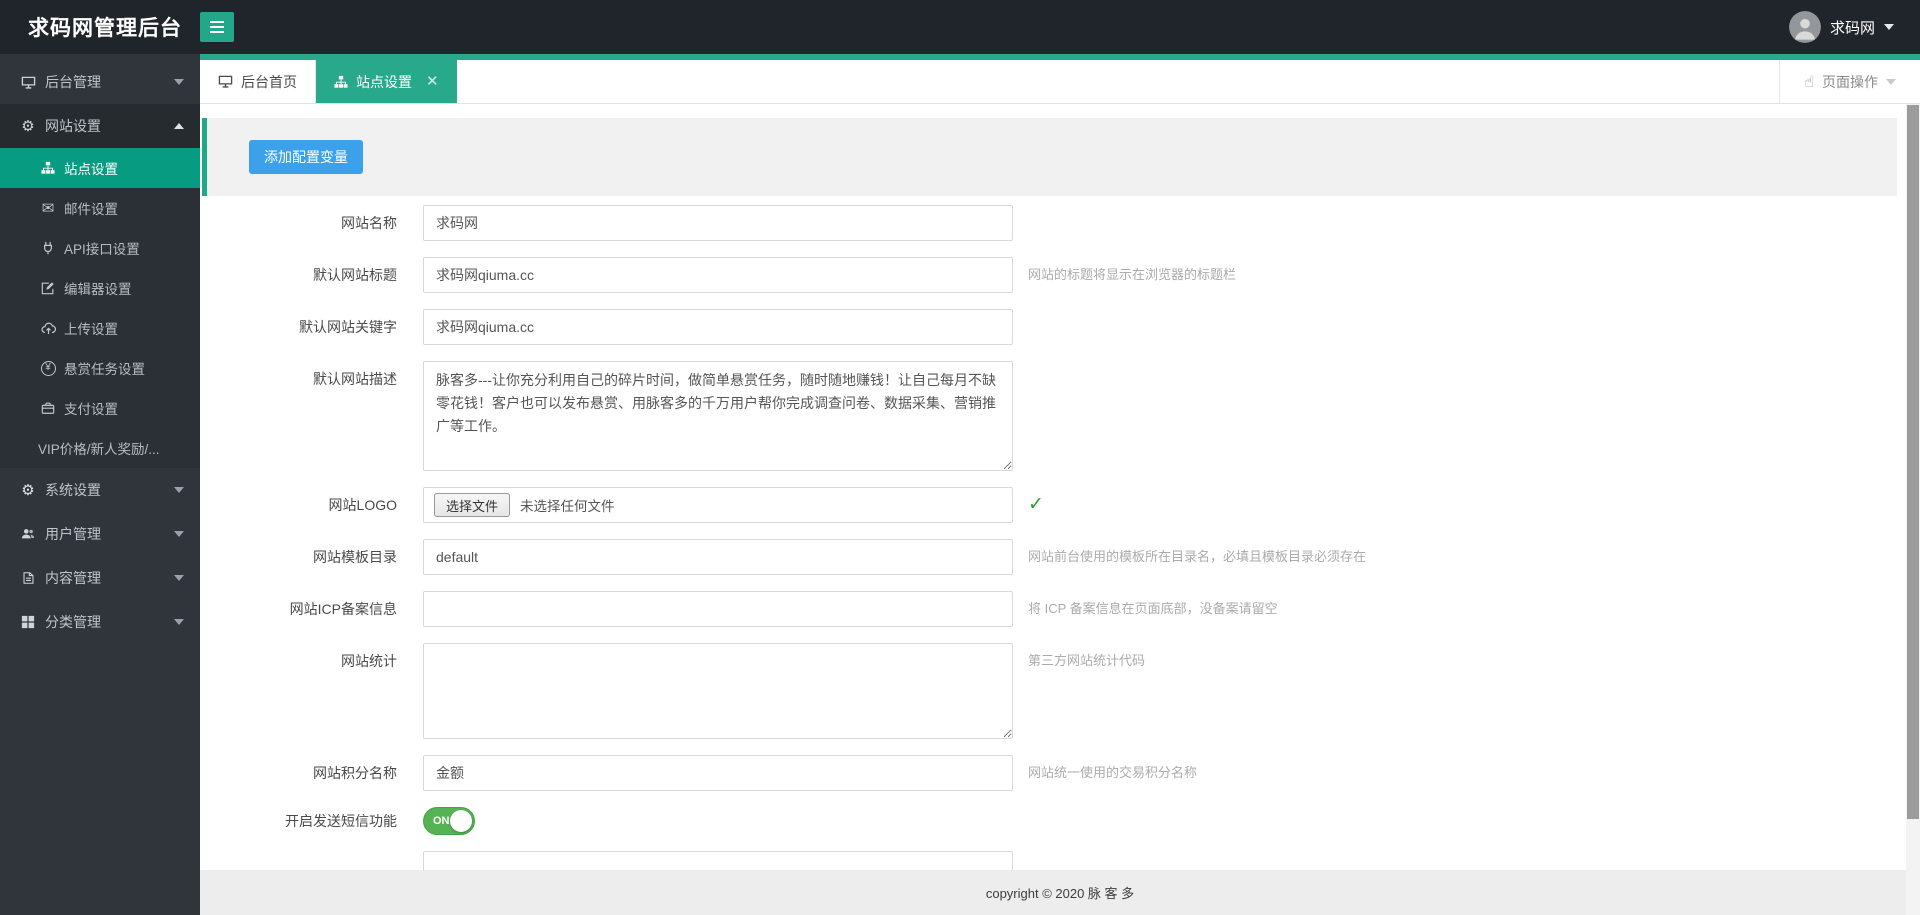 The image size is (1920, 915). What do you see at coordinates (432, 81) in the screenshot?
I see `close-icon: ✕` at bounding box center [432, 81].